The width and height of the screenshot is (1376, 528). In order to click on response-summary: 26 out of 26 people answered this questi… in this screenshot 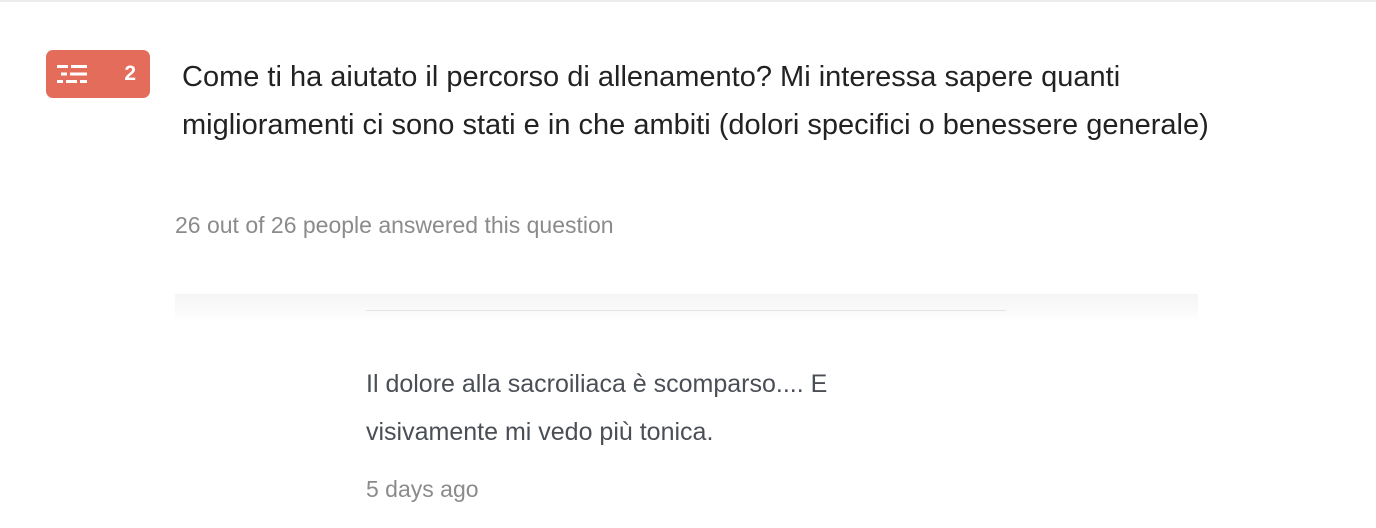, I will do `click(394, 225)`.